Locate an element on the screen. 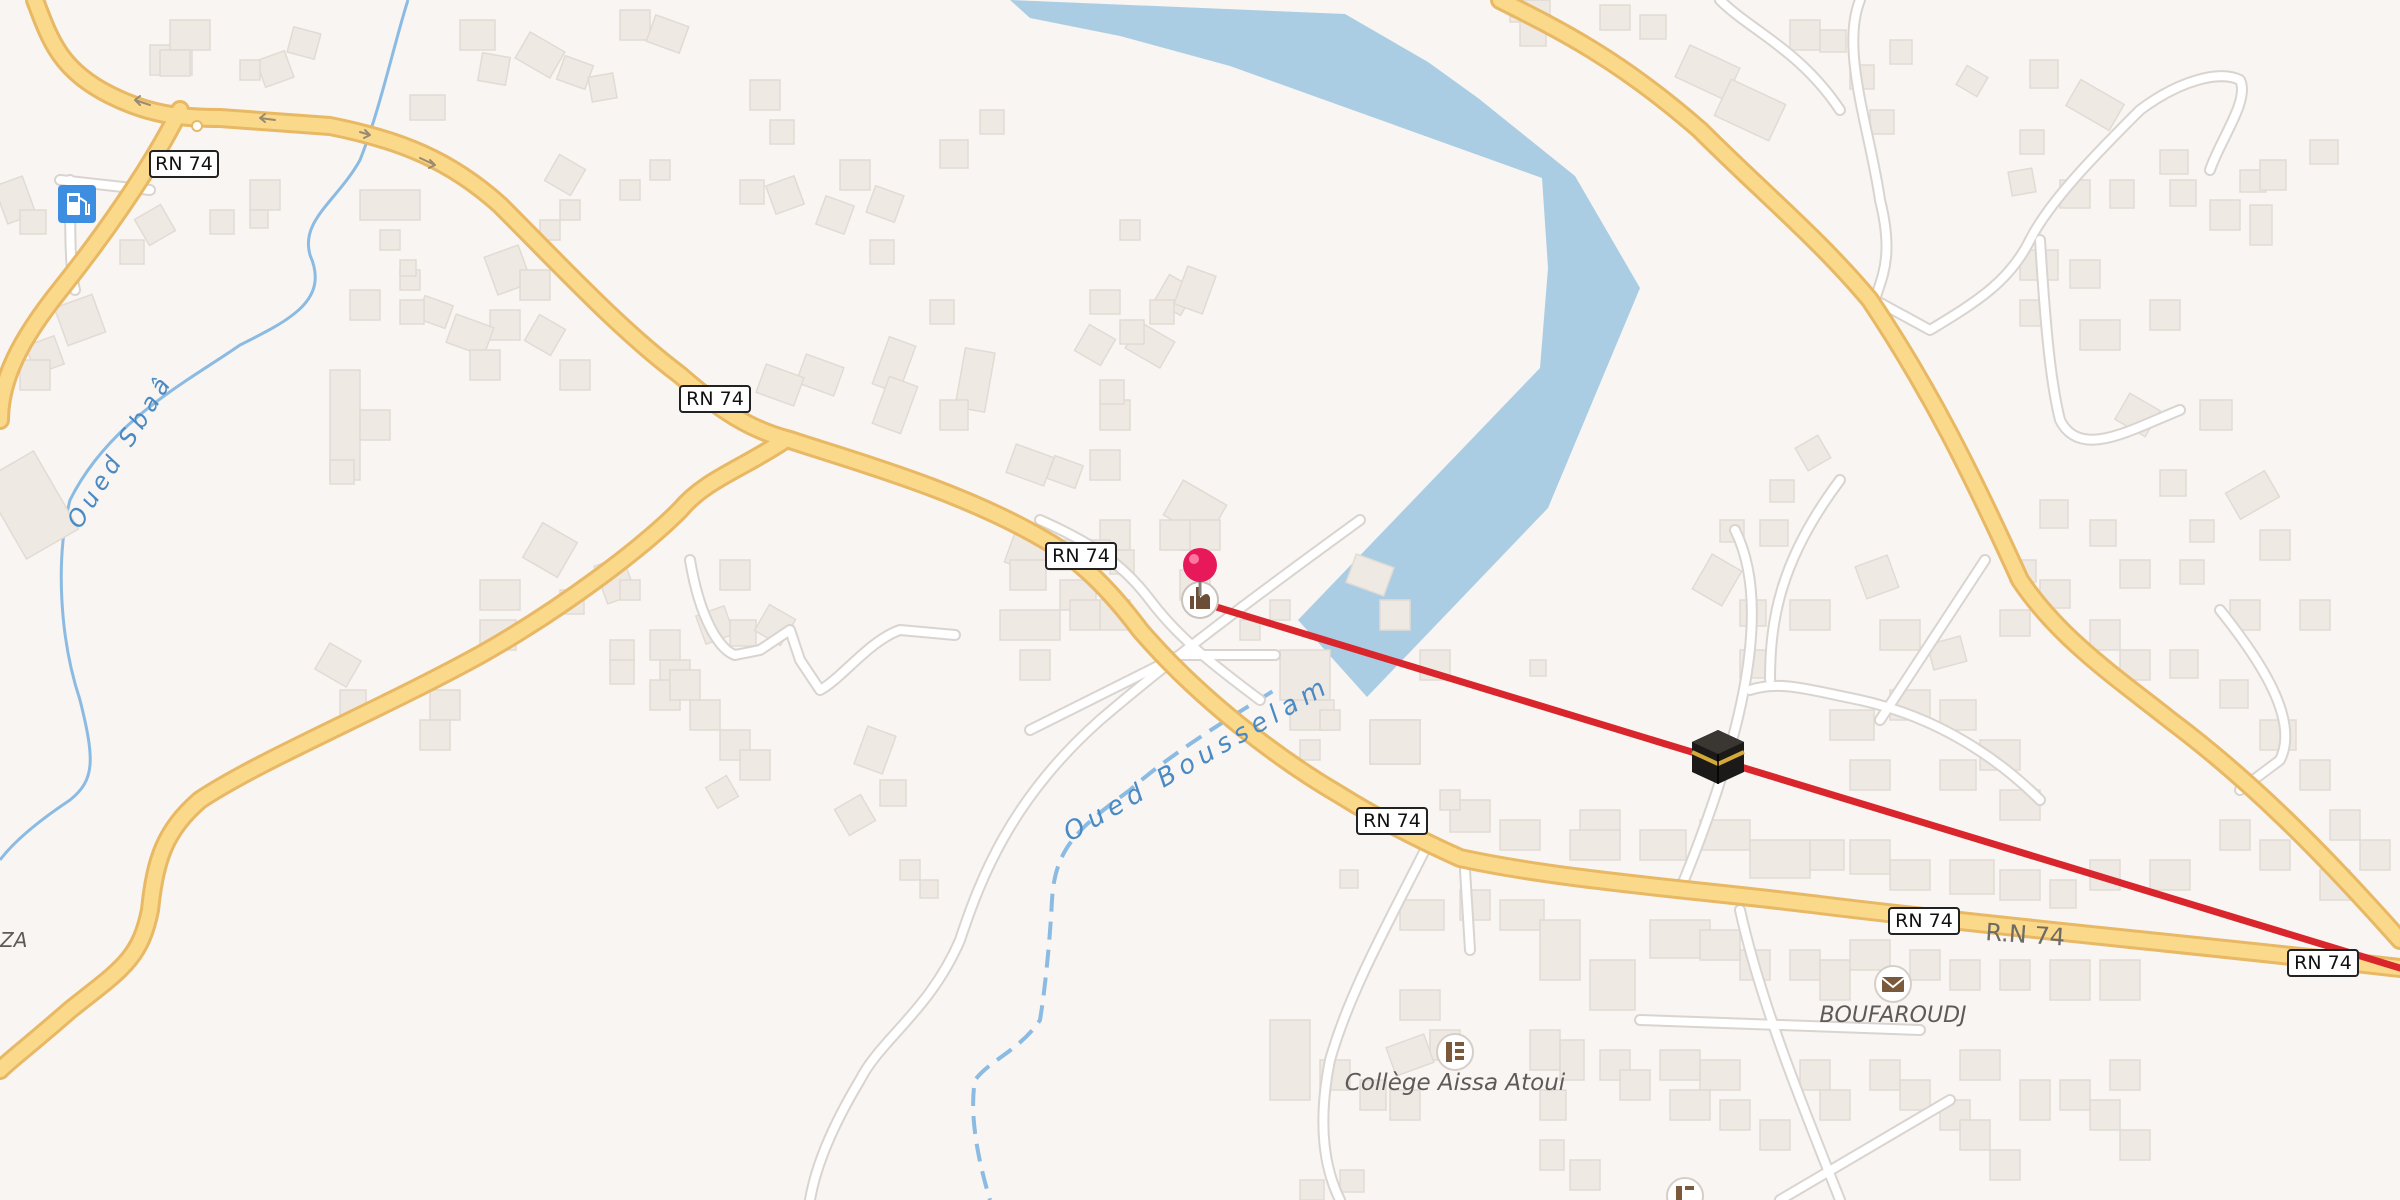  waterway-label-oued-sbaa: Oued Sbaâ is located at coordinates (119, 451).